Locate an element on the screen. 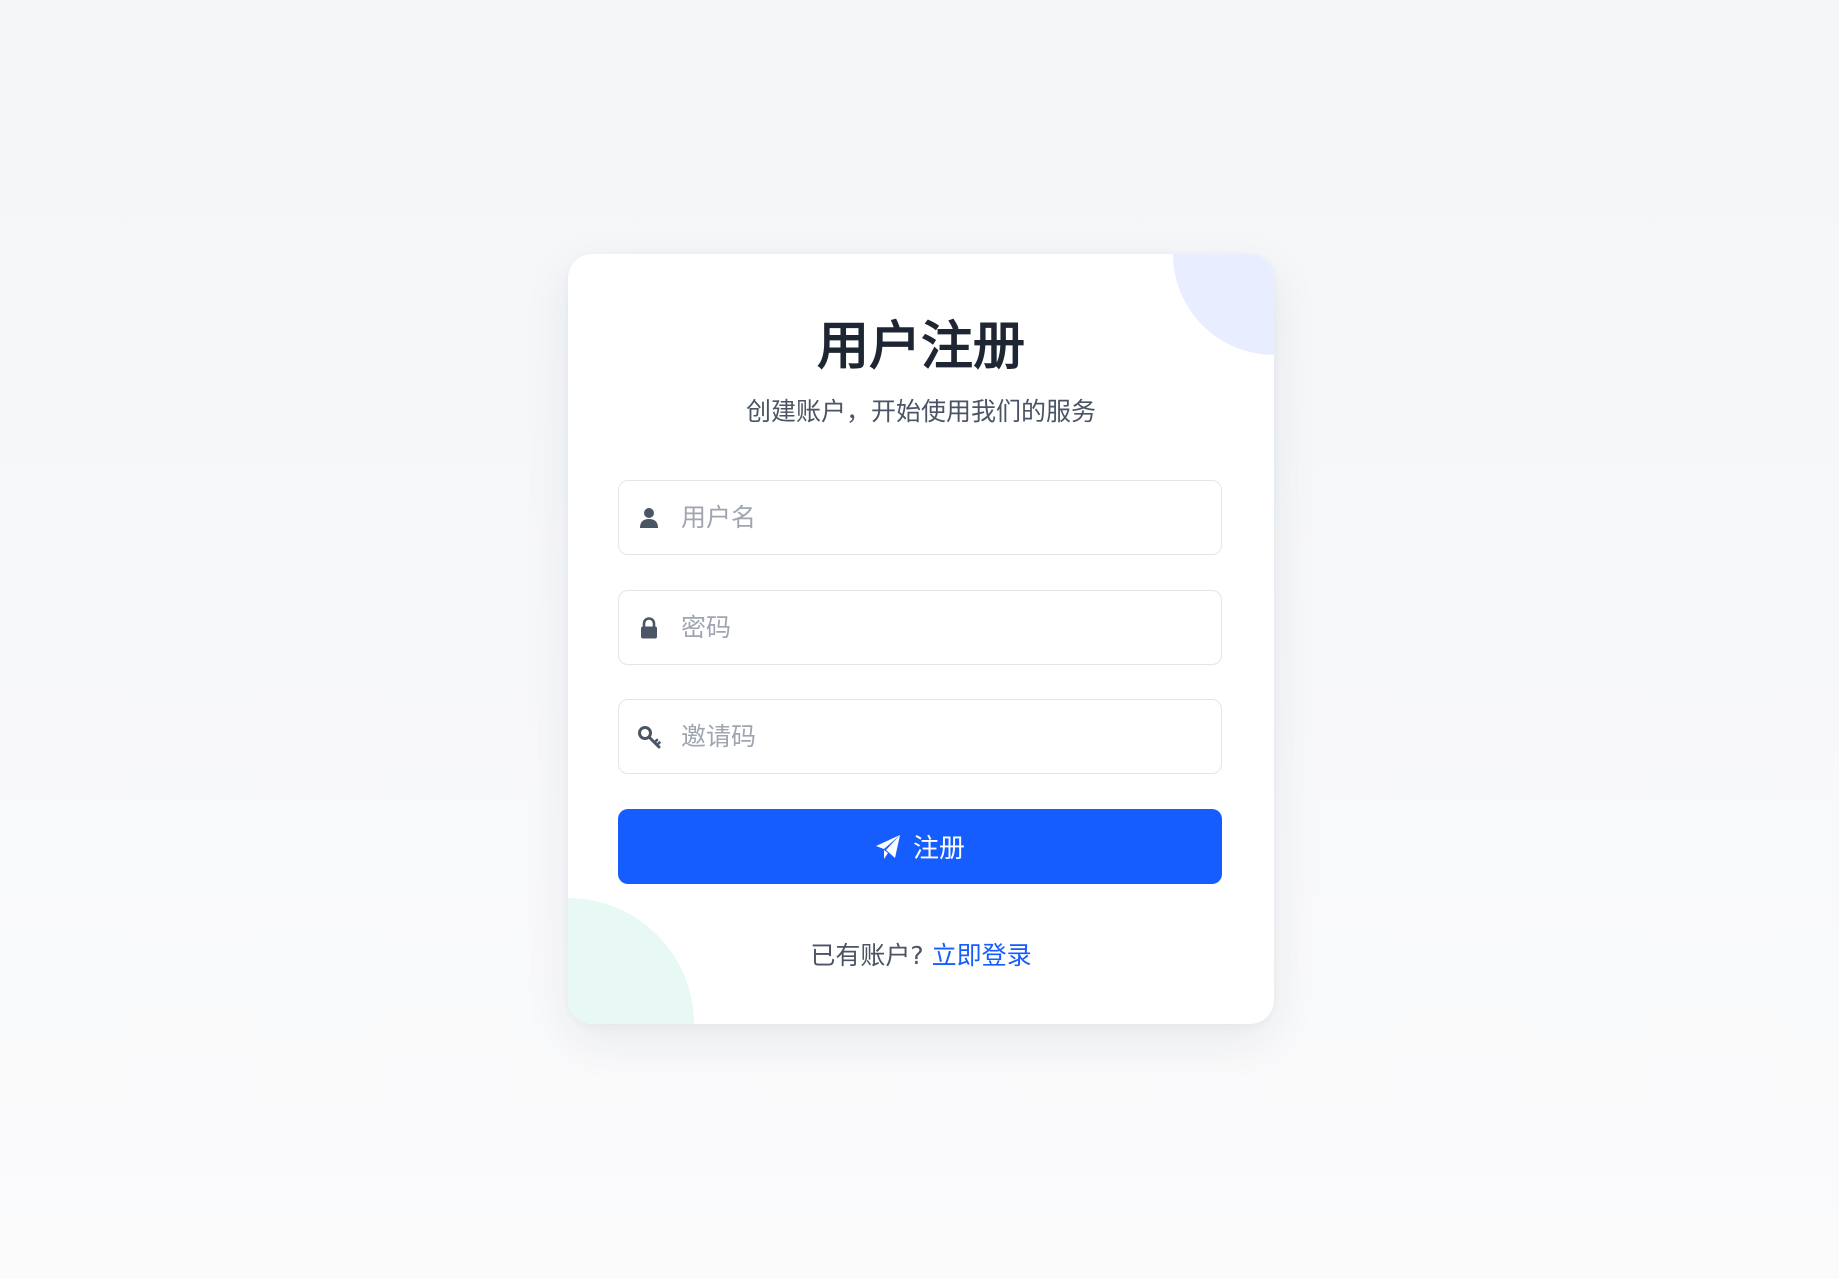  user-icon is located at coordinates (649, 518).